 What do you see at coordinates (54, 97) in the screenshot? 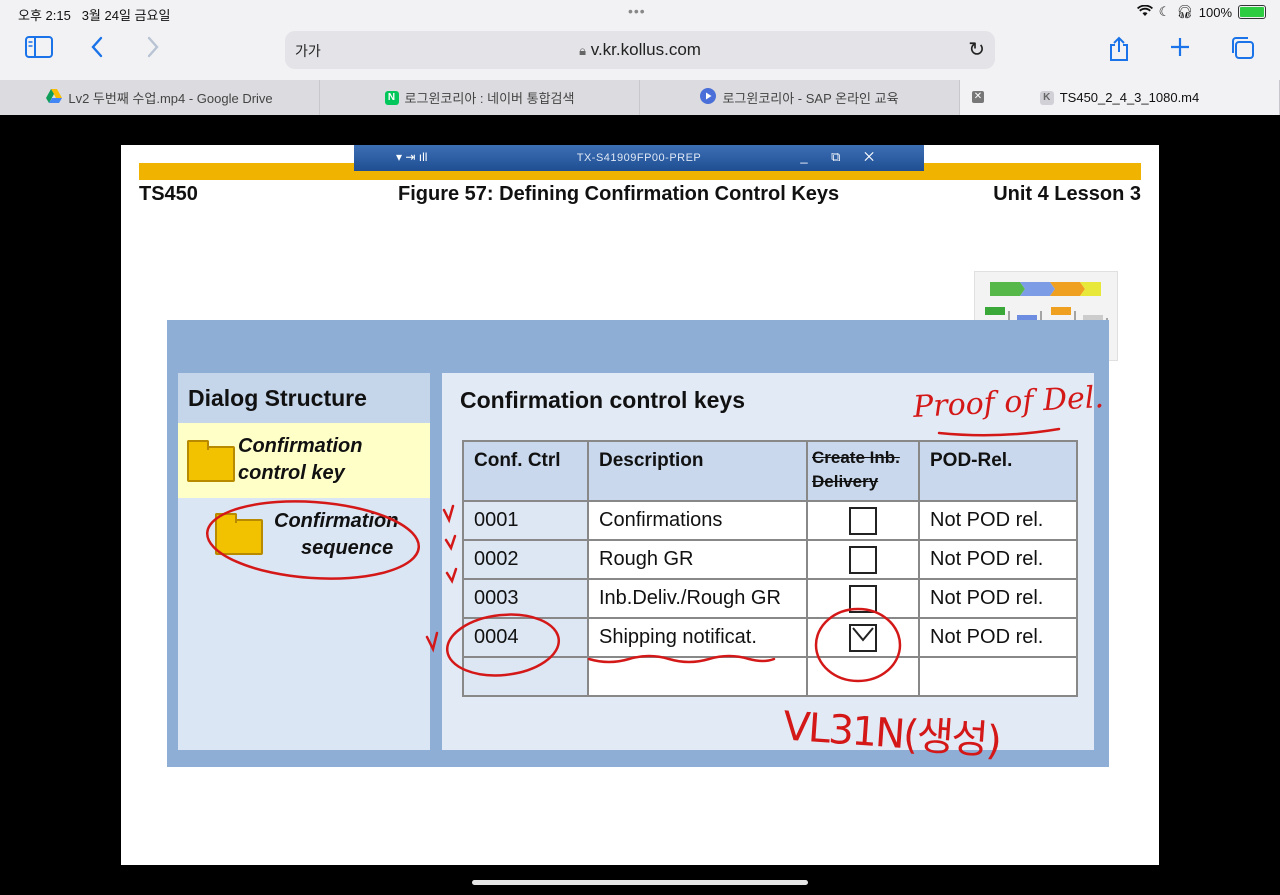
I see `google-drive-icon` at bounding box center [54, 97].